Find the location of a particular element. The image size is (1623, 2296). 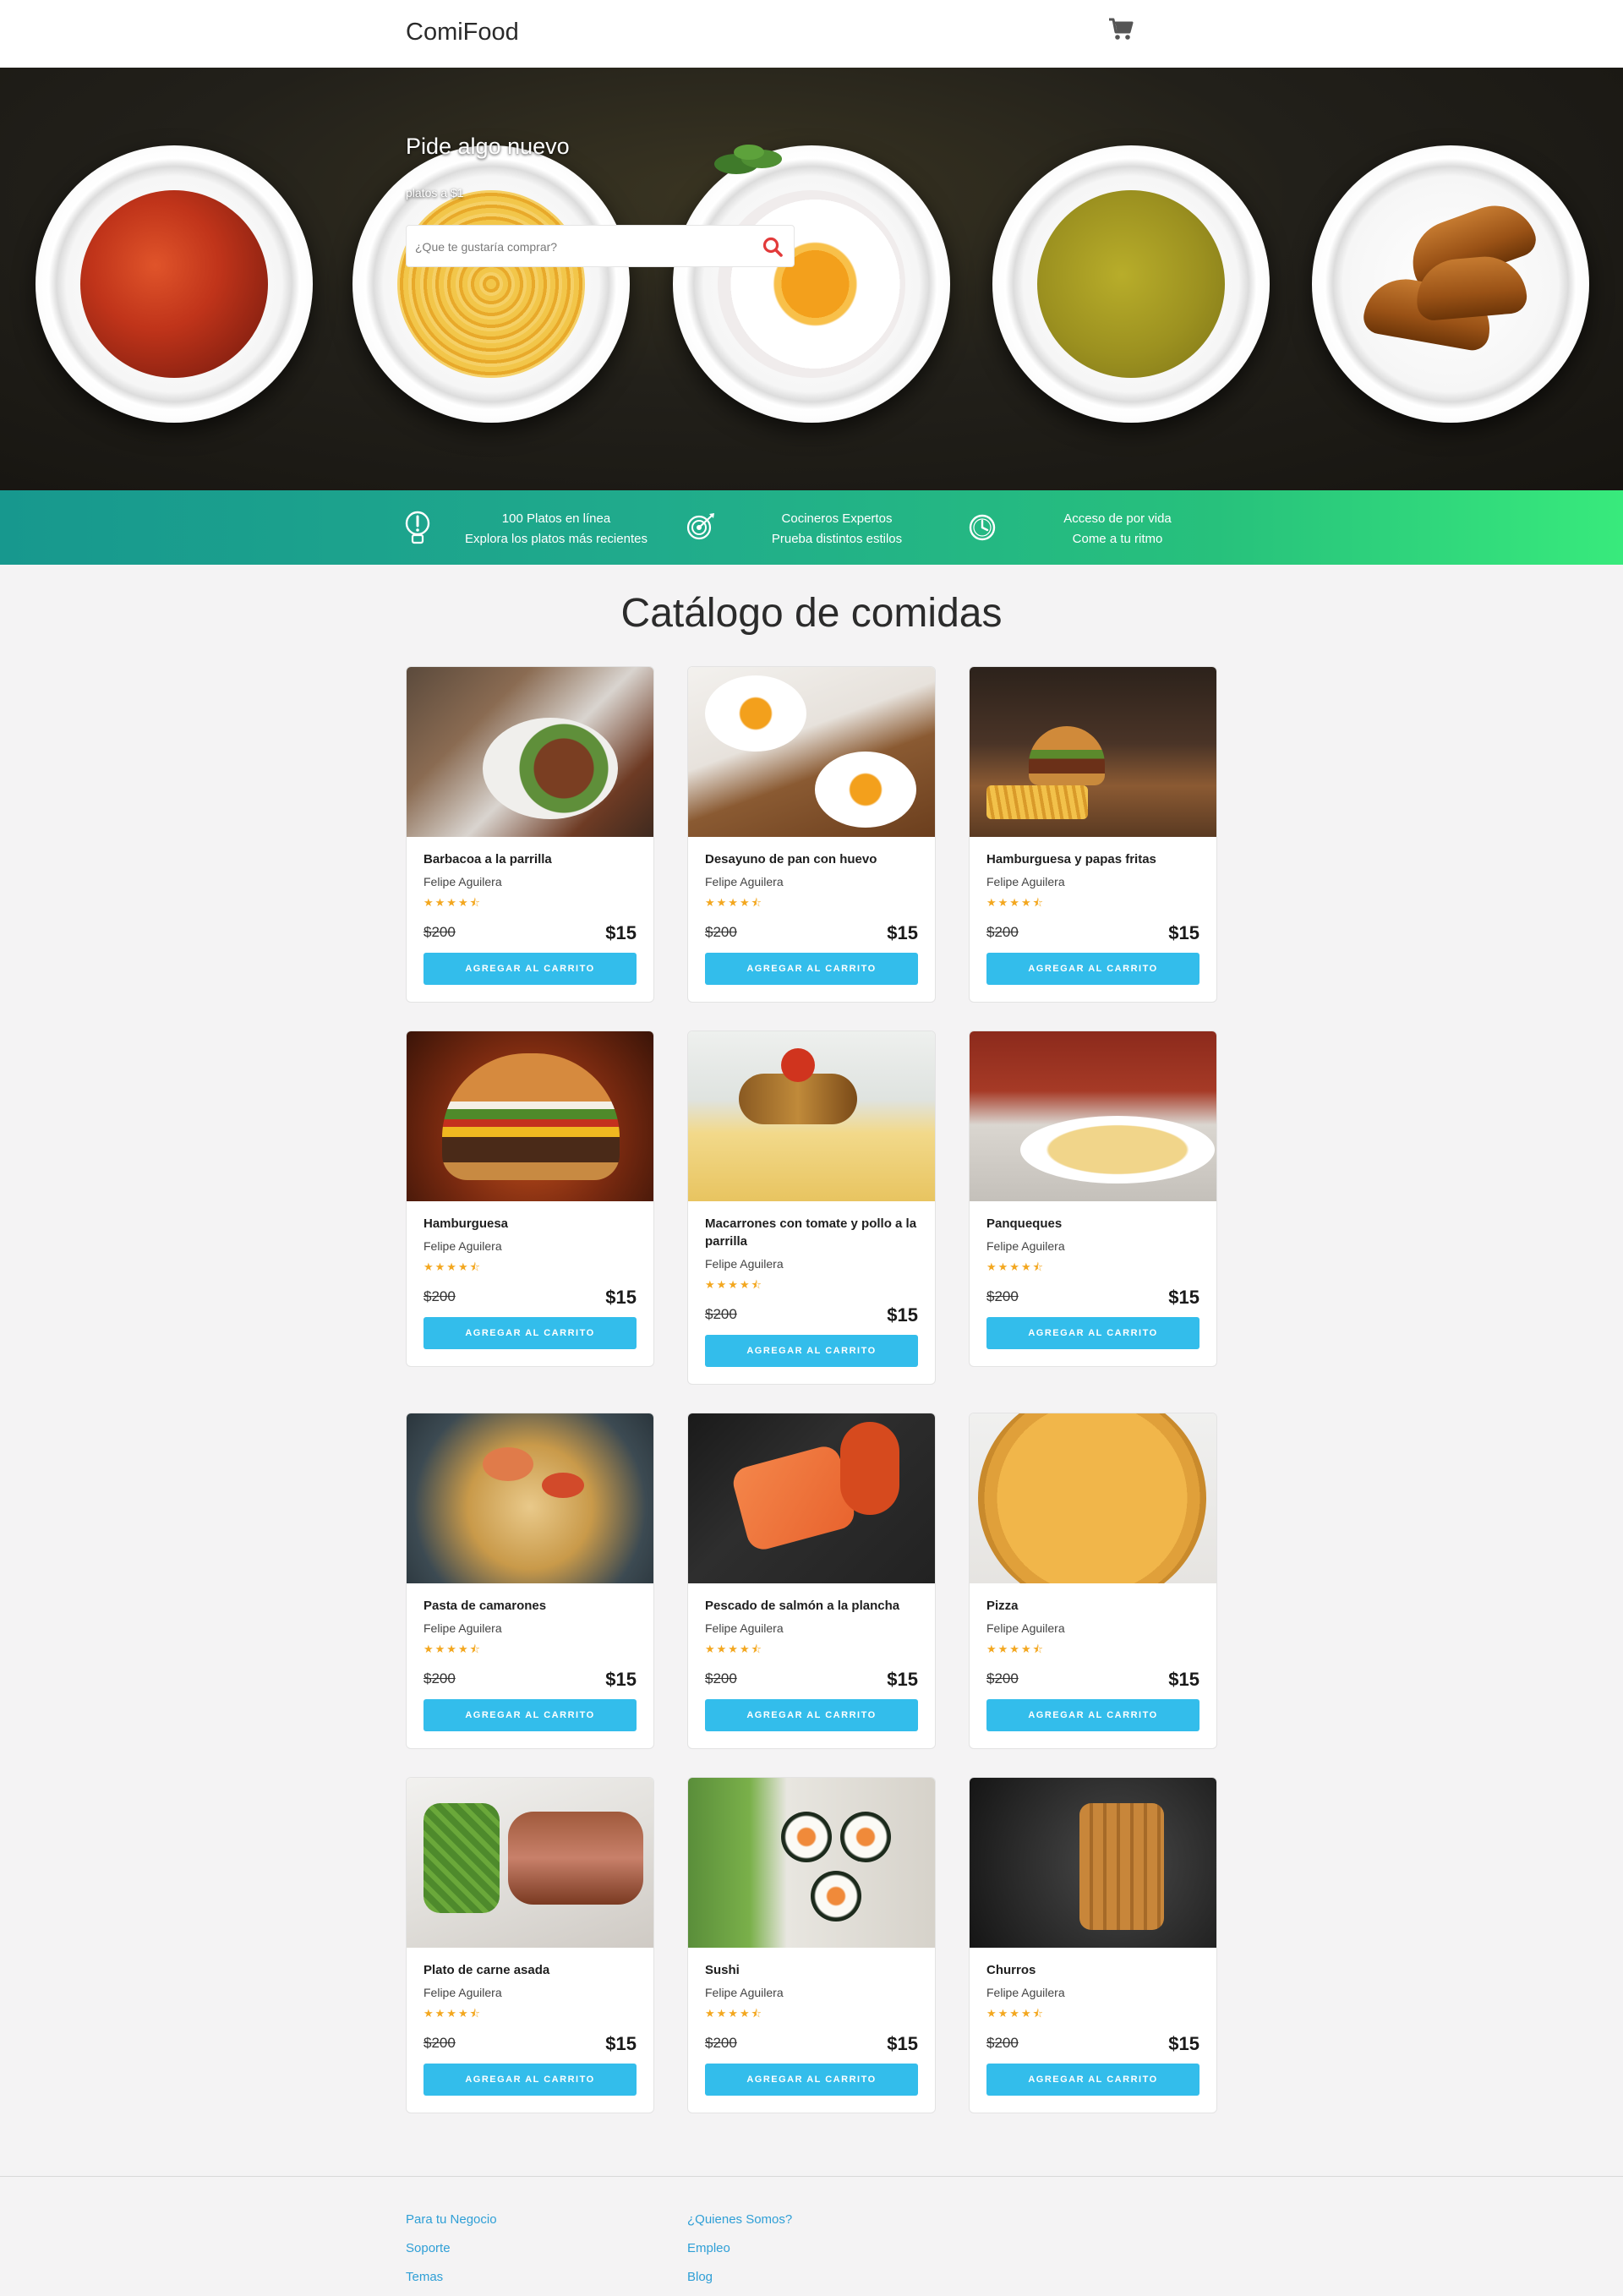

product-image-burger-fries is located at coordinates (1093, 752).